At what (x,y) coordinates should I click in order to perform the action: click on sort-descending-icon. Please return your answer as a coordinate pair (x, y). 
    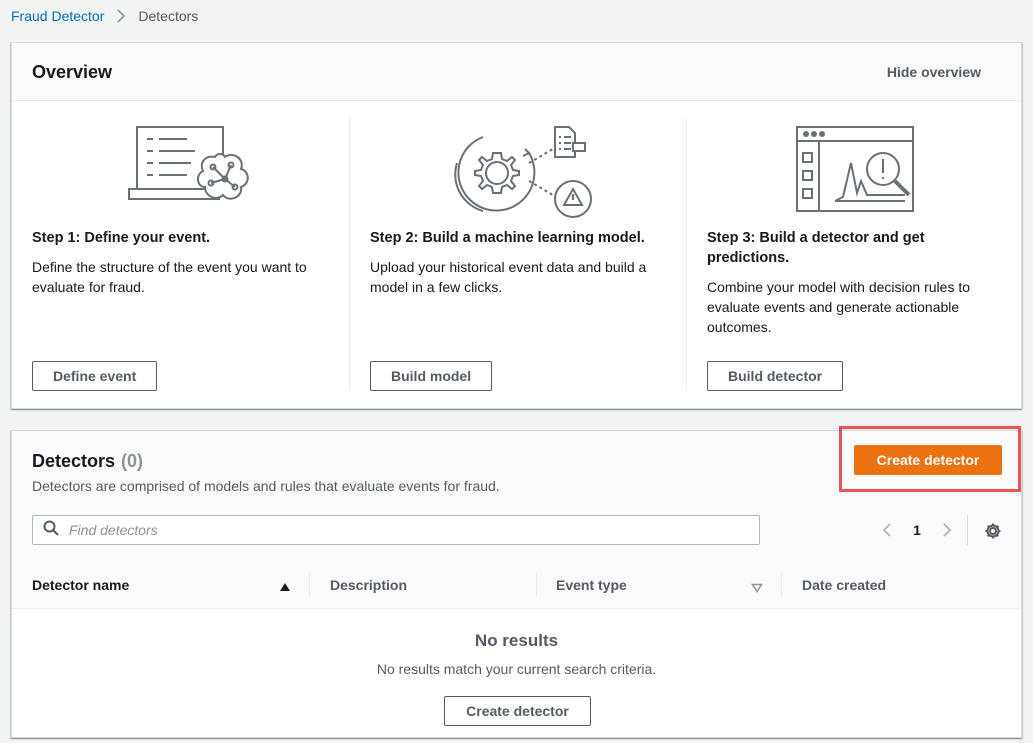
    Looking at the image, I should click on (757, 589).